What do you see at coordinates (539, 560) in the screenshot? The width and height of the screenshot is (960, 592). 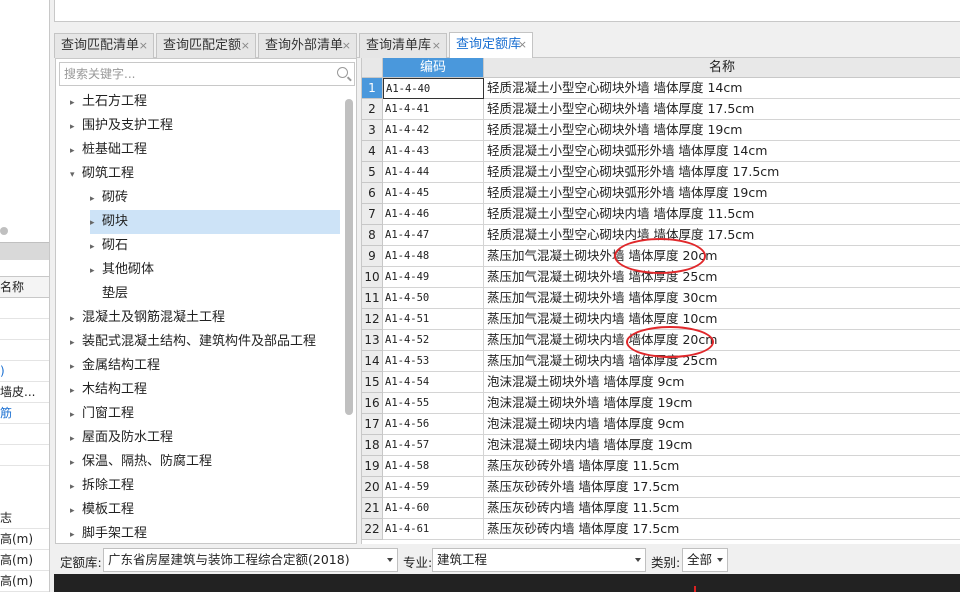 I see `major-select: 建筑工程` at bounding box center [539, 560].